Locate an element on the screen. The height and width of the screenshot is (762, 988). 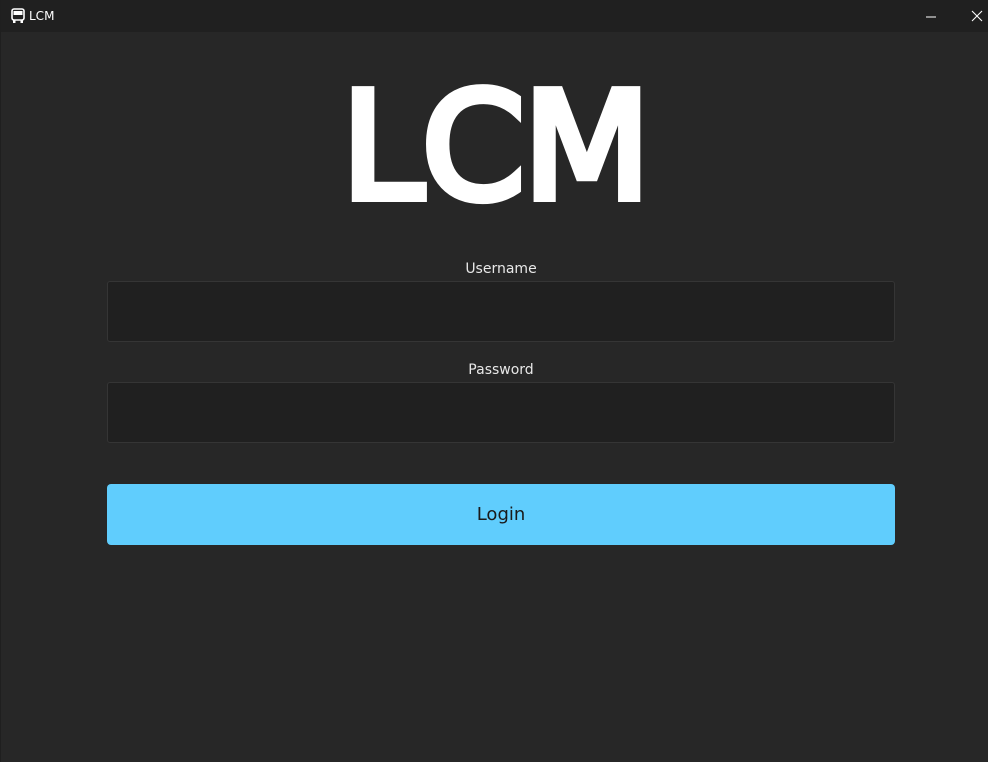
bus-icon is located at coordinates (18, 16).